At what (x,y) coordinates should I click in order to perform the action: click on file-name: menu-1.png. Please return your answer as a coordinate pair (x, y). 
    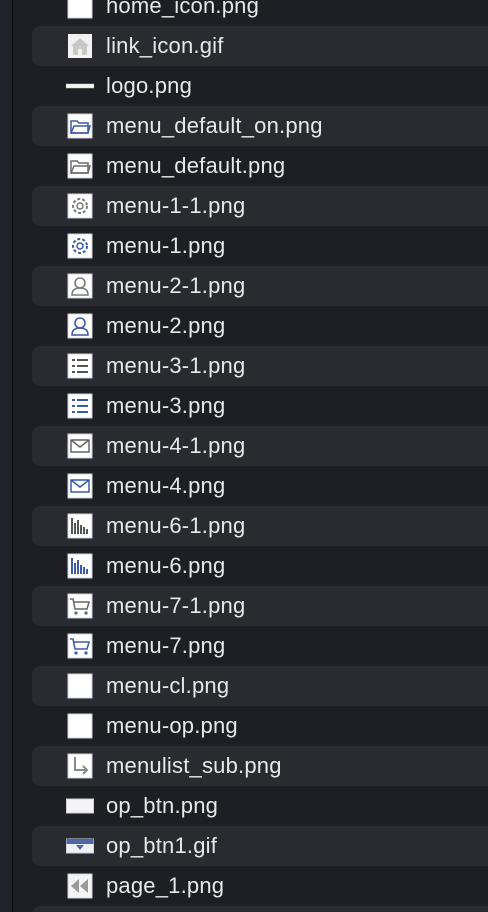
    Looking at the image, I should click on (166, 245).